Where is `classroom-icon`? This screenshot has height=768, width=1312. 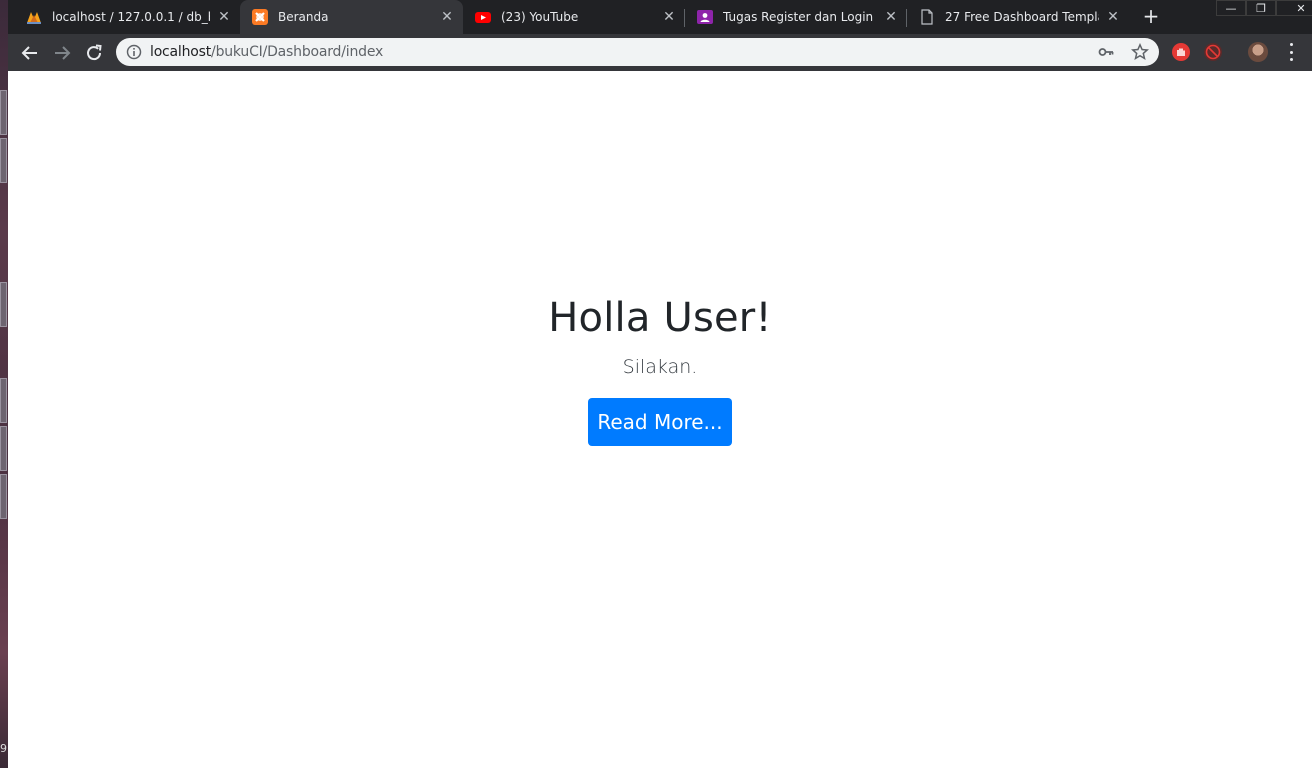
classroom-icon is located at coordinates (705, 17).